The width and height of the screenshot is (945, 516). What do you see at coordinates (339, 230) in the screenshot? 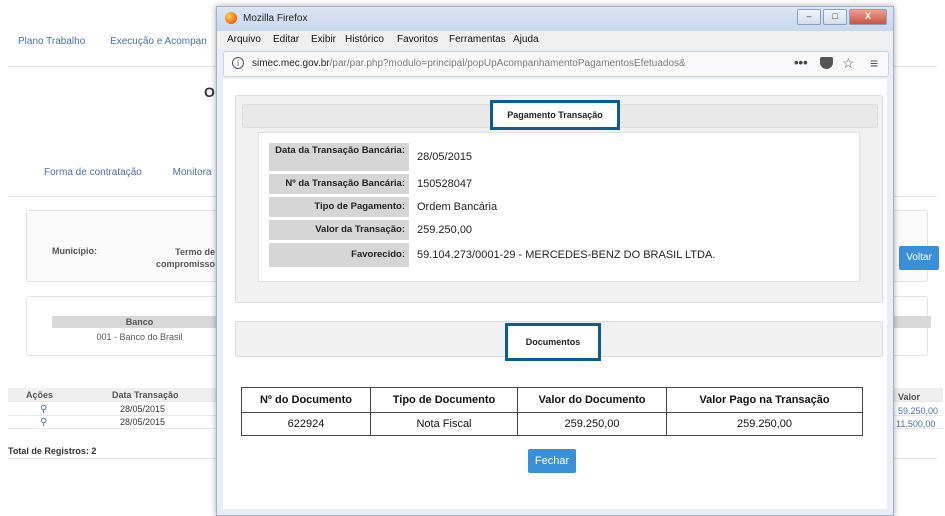
I see `field-label-valor: Valor da Transação:` at bounding box center [339, 230].